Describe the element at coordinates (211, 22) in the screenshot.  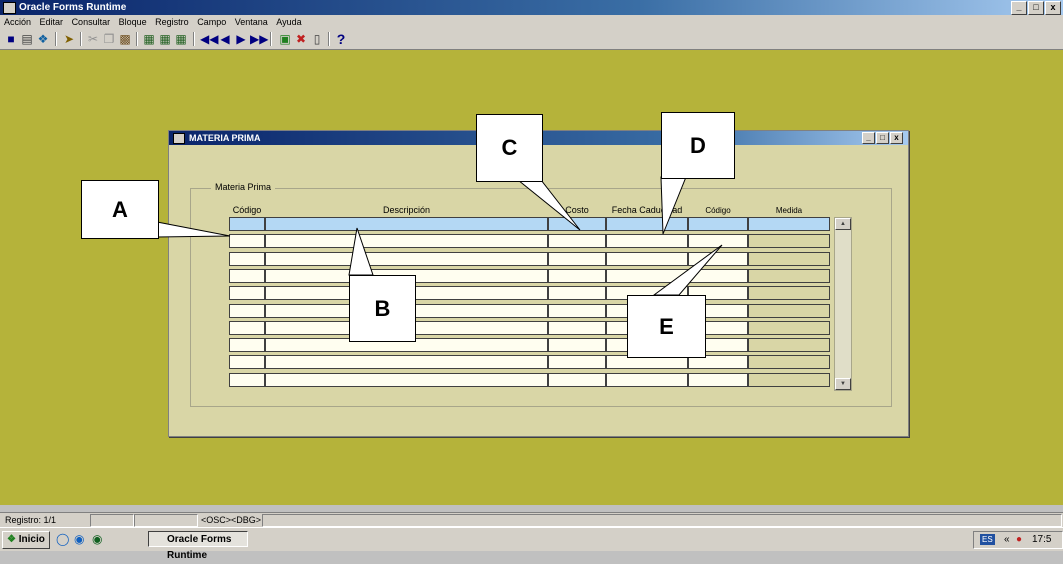
I see `menu-campo: Campo` at that location.